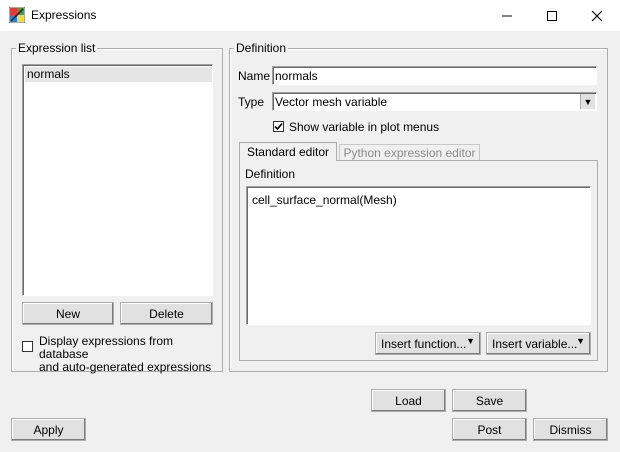 Image resolution: width=620 pixels, height=452 pixels. Describe the element at coordinates (106, 347) in the screenshot. I see `display-expressions-label-line1: Display expressions from database` at that location.